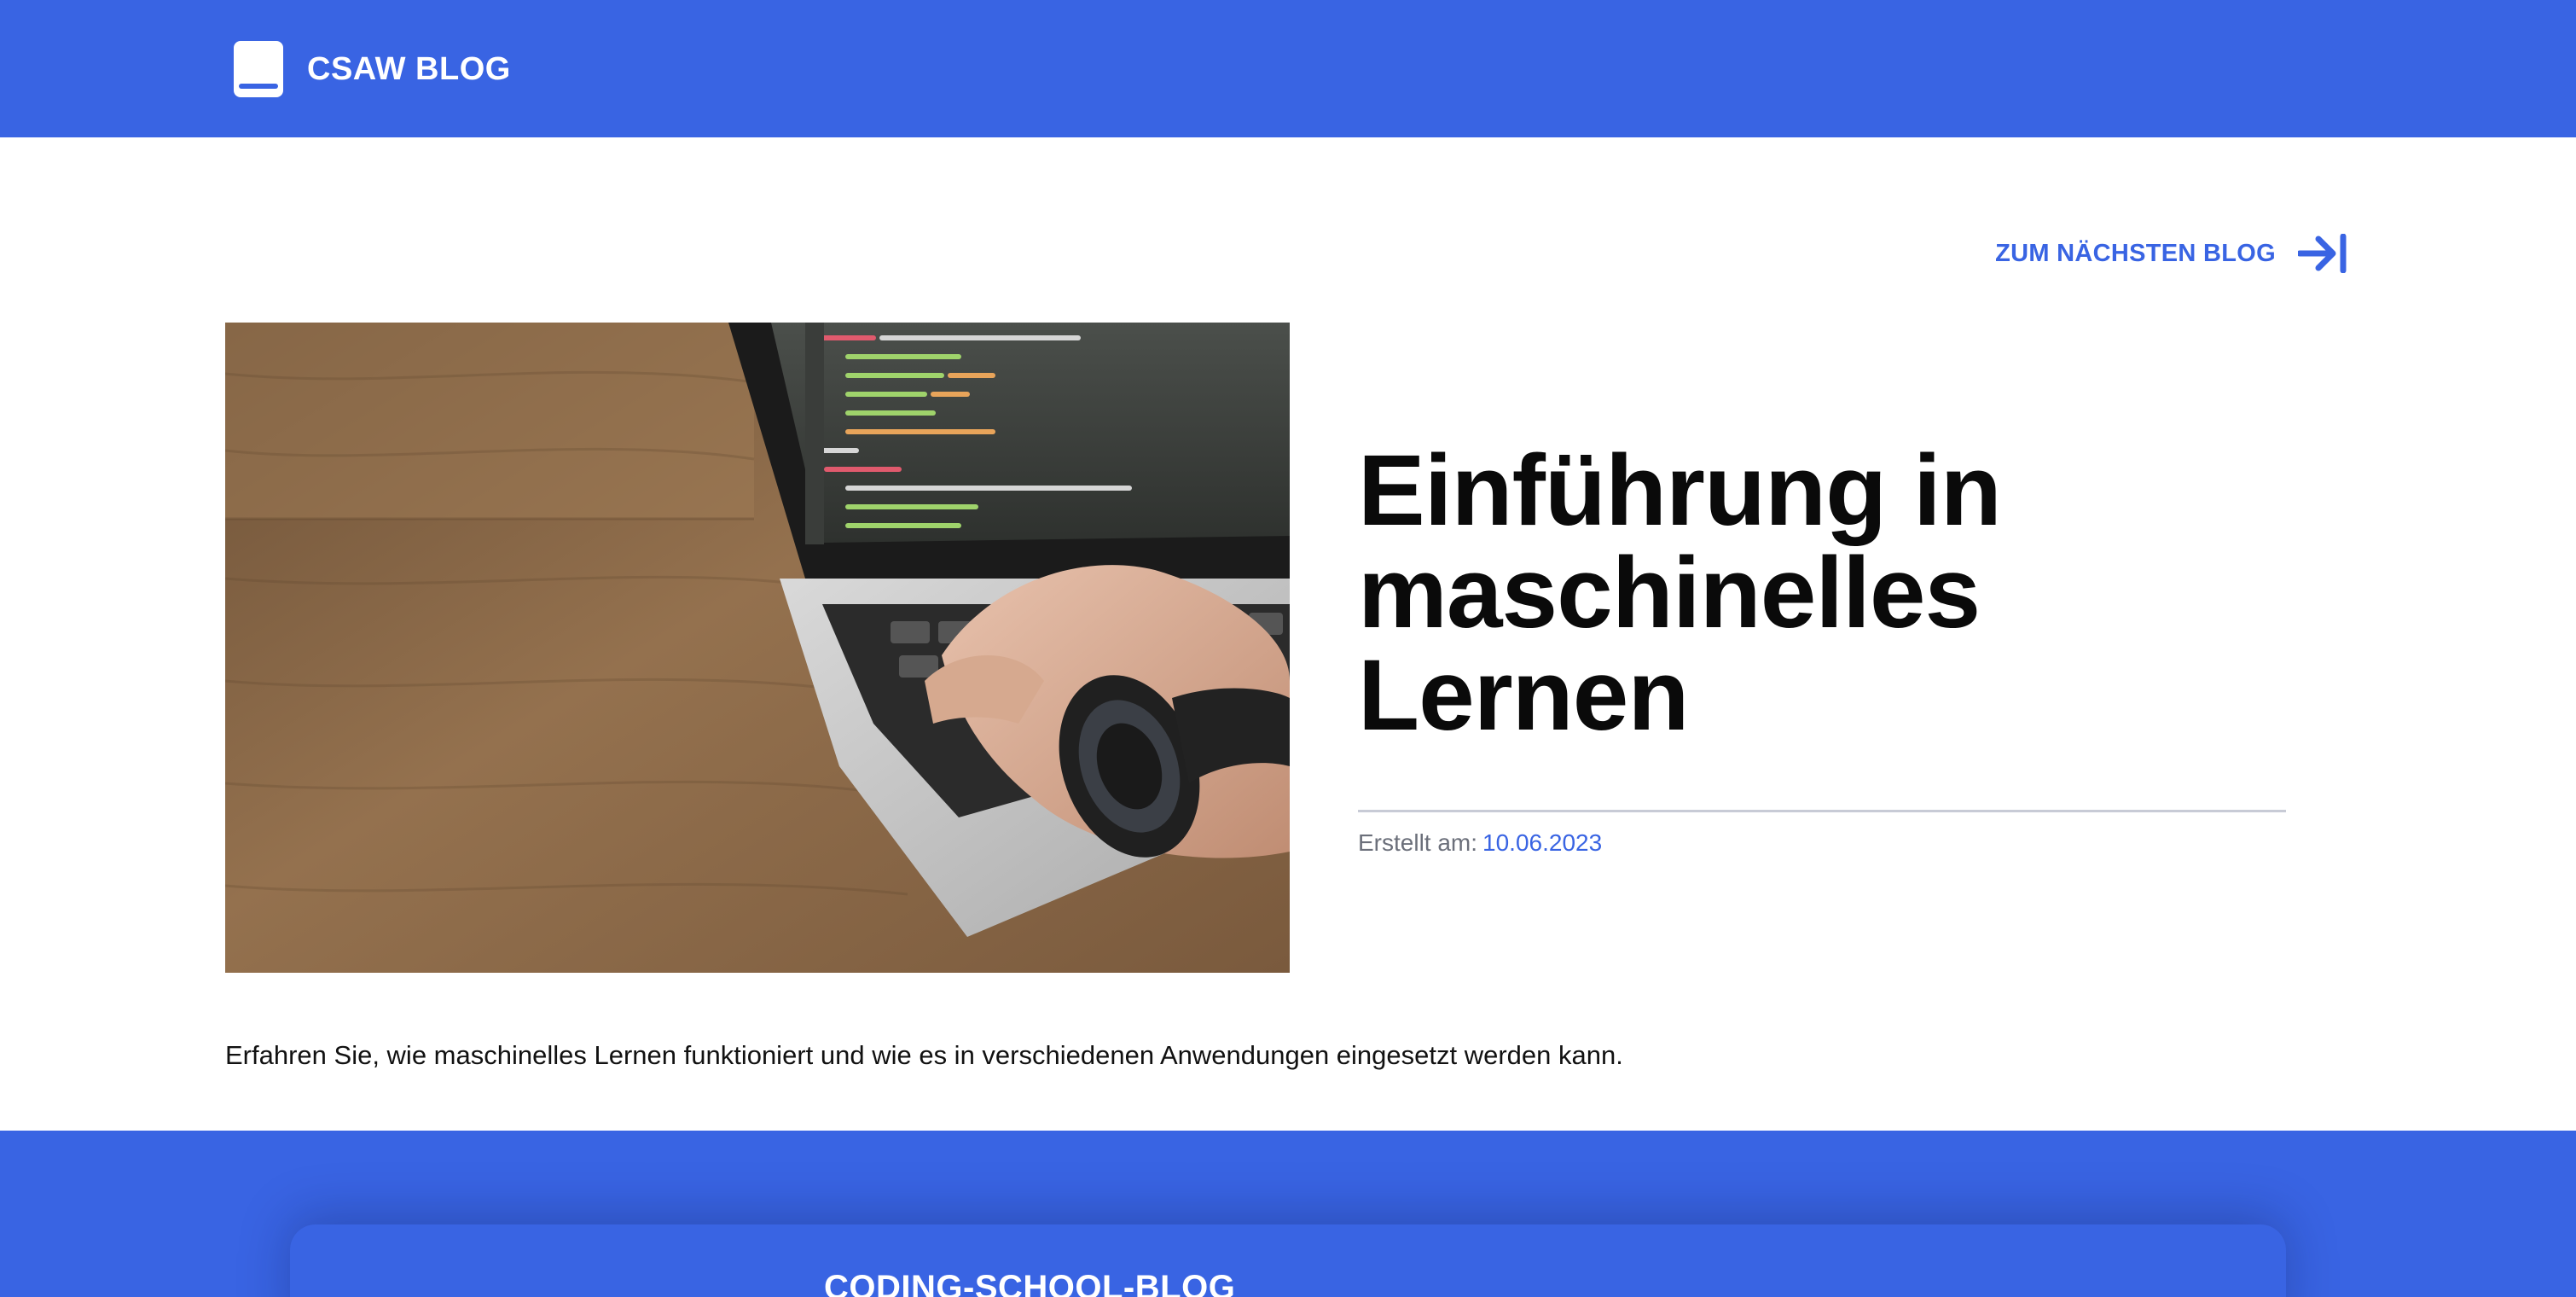  What do you see at coordinates (409, 68) in the screenshot?
I see `brand-name: CSAW BLOG` at bounding box center [409, 68].